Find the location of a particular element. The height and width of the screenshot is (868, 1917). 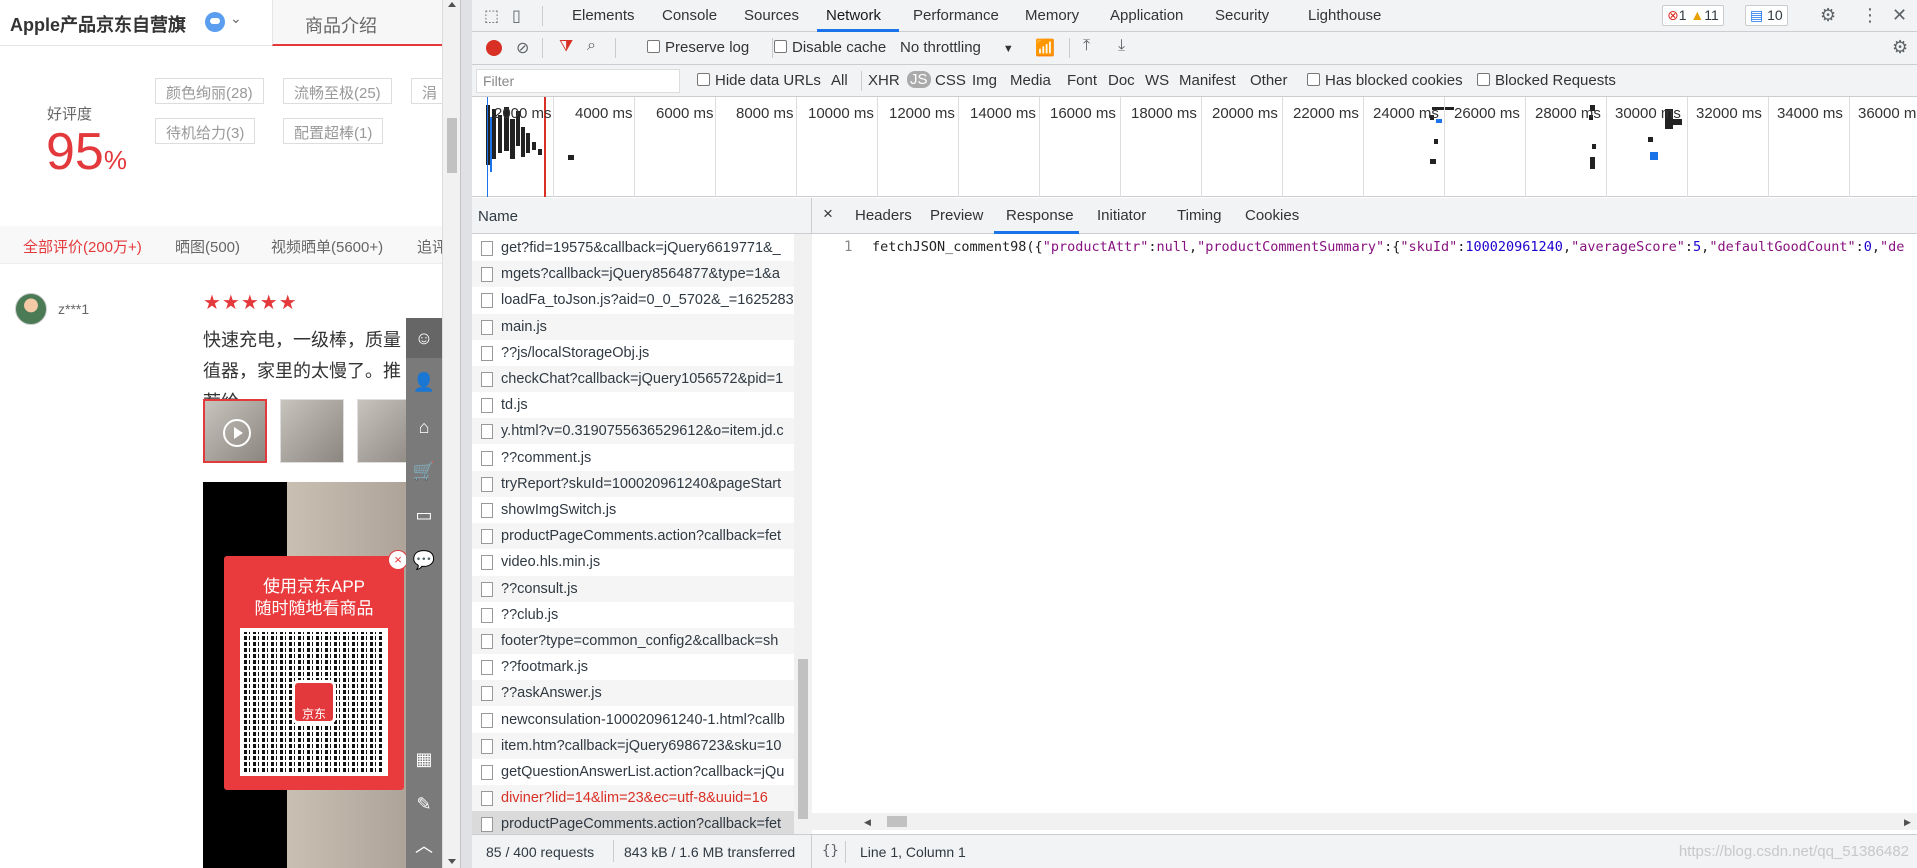

request-row: ??footmark.js is located at coordinates (633, 667).